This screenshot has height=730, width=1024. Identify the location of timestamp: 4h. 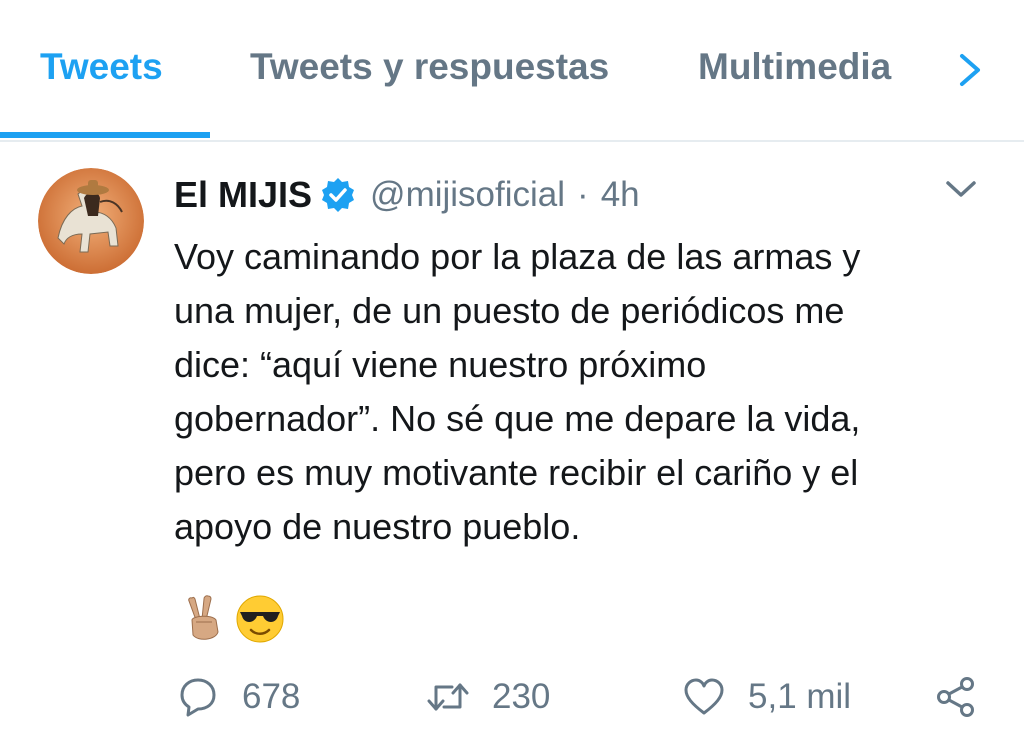
(620, 195).